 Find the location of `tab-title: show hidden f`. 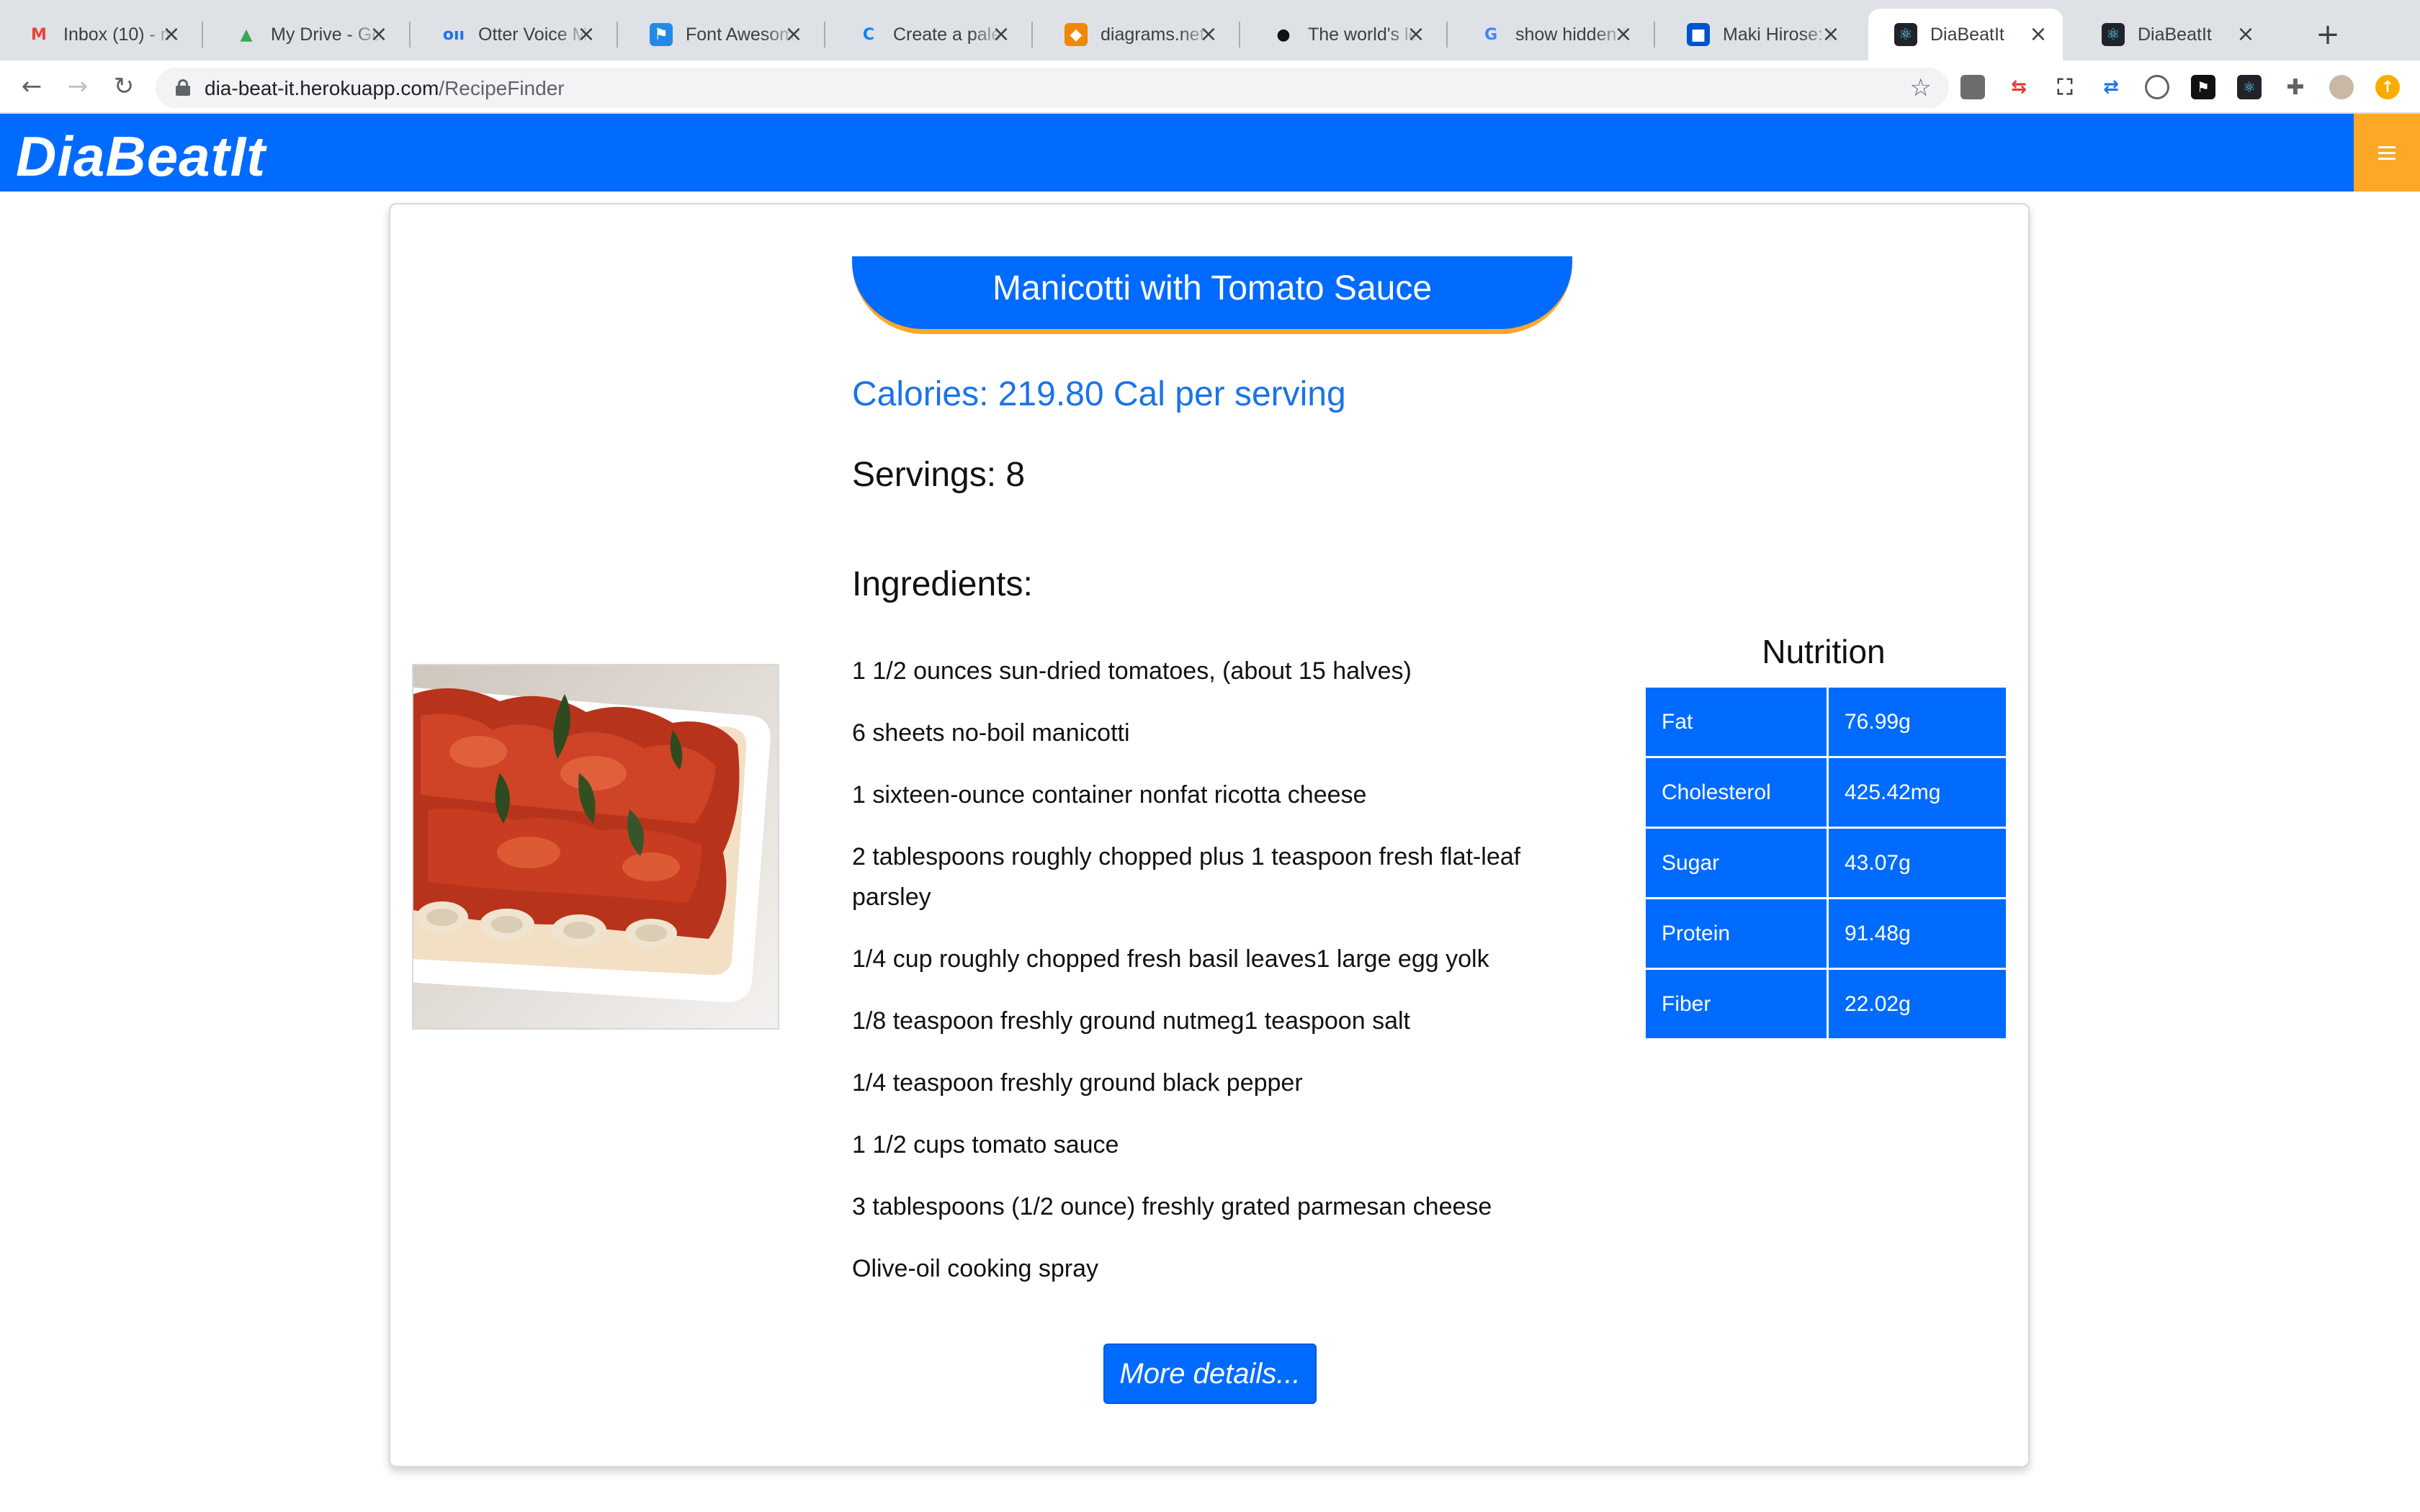

tab-title: show hidden f is located at coordinates (1571, 34).